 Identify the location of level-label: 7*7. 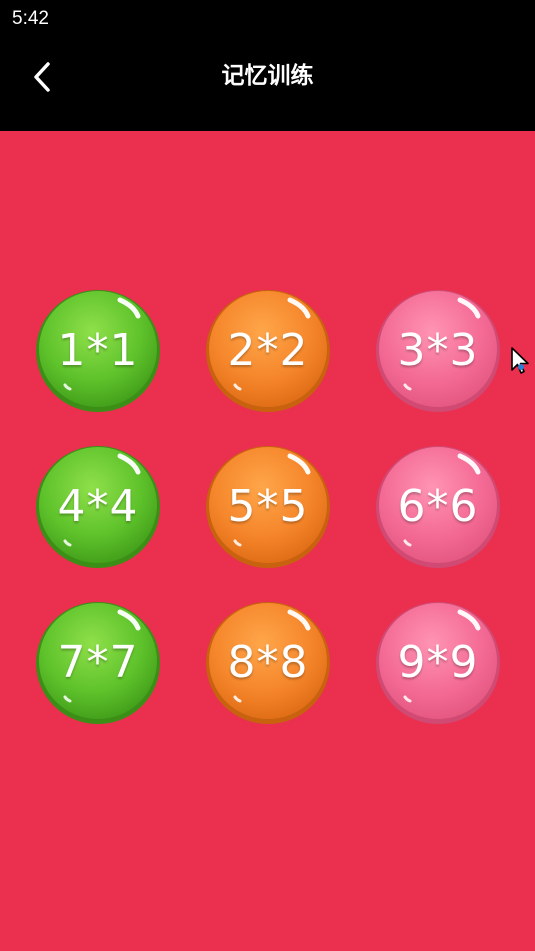
(98, 662).